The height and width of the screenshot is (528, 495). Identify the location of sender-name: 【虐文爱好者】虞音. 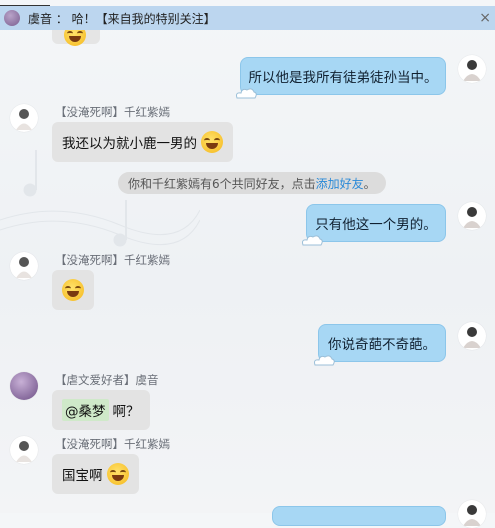
(107, 380).